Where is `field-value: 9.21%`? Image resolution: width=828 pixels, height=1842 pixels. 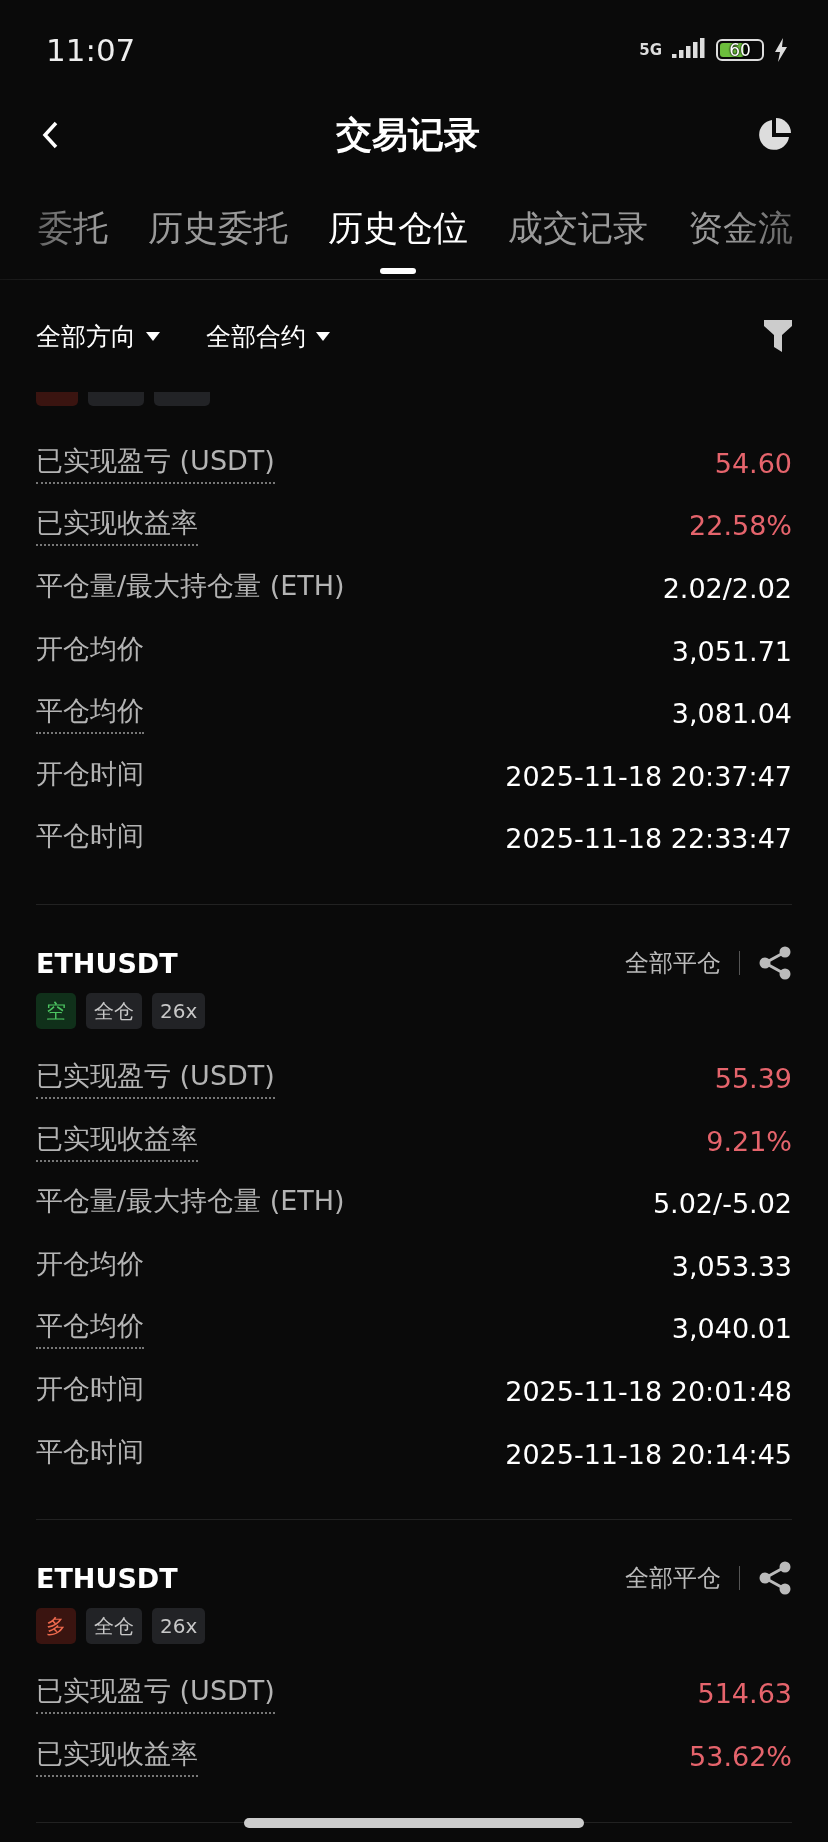
field-value: 9.21% is located at coordinates (749, 1141).